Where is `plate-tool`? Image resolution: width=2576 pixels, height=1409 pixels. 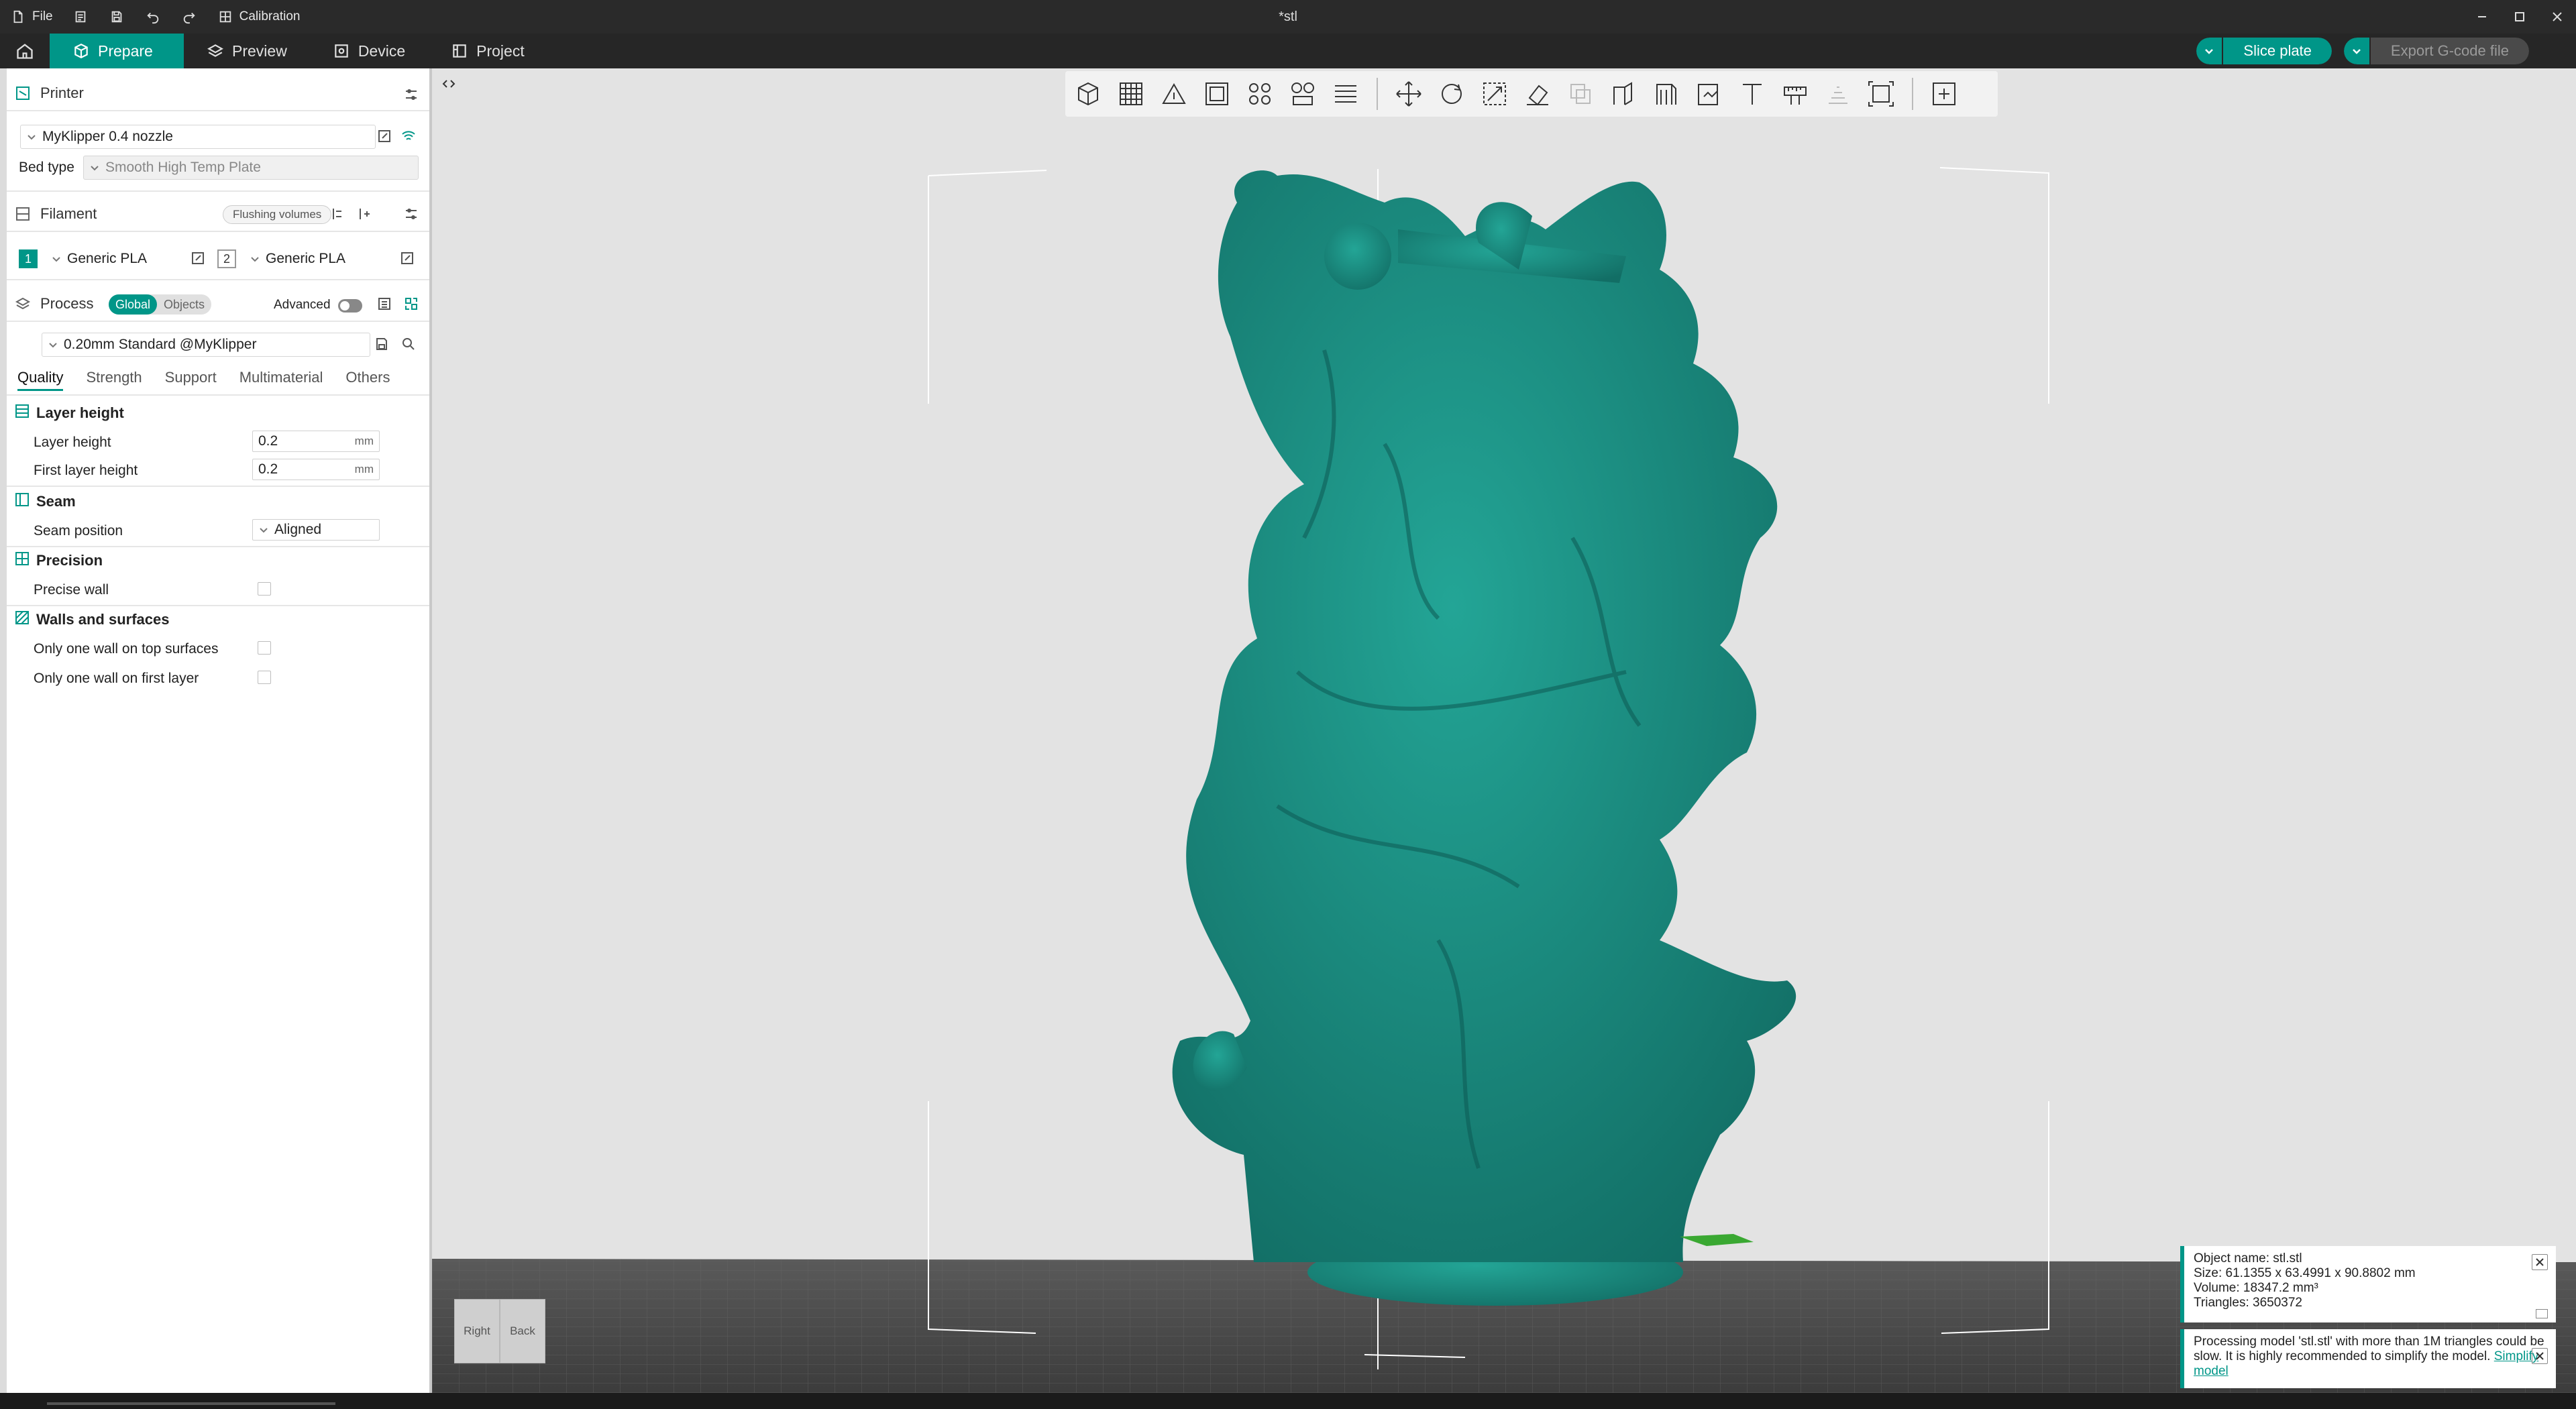
plate-tool is located at coordinates (1217, 94).